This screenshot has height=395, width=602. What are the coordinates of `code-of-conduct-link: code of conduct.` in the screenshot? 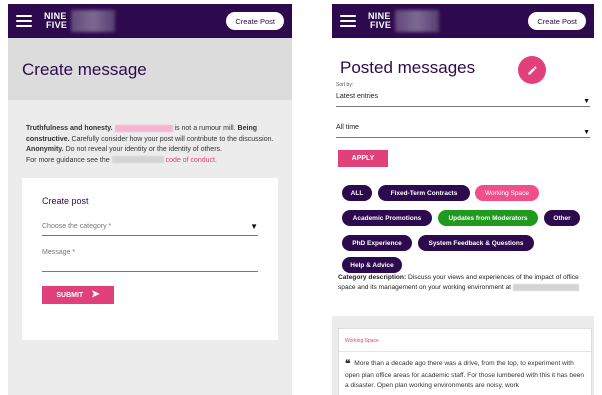 It's located at (191, 160).